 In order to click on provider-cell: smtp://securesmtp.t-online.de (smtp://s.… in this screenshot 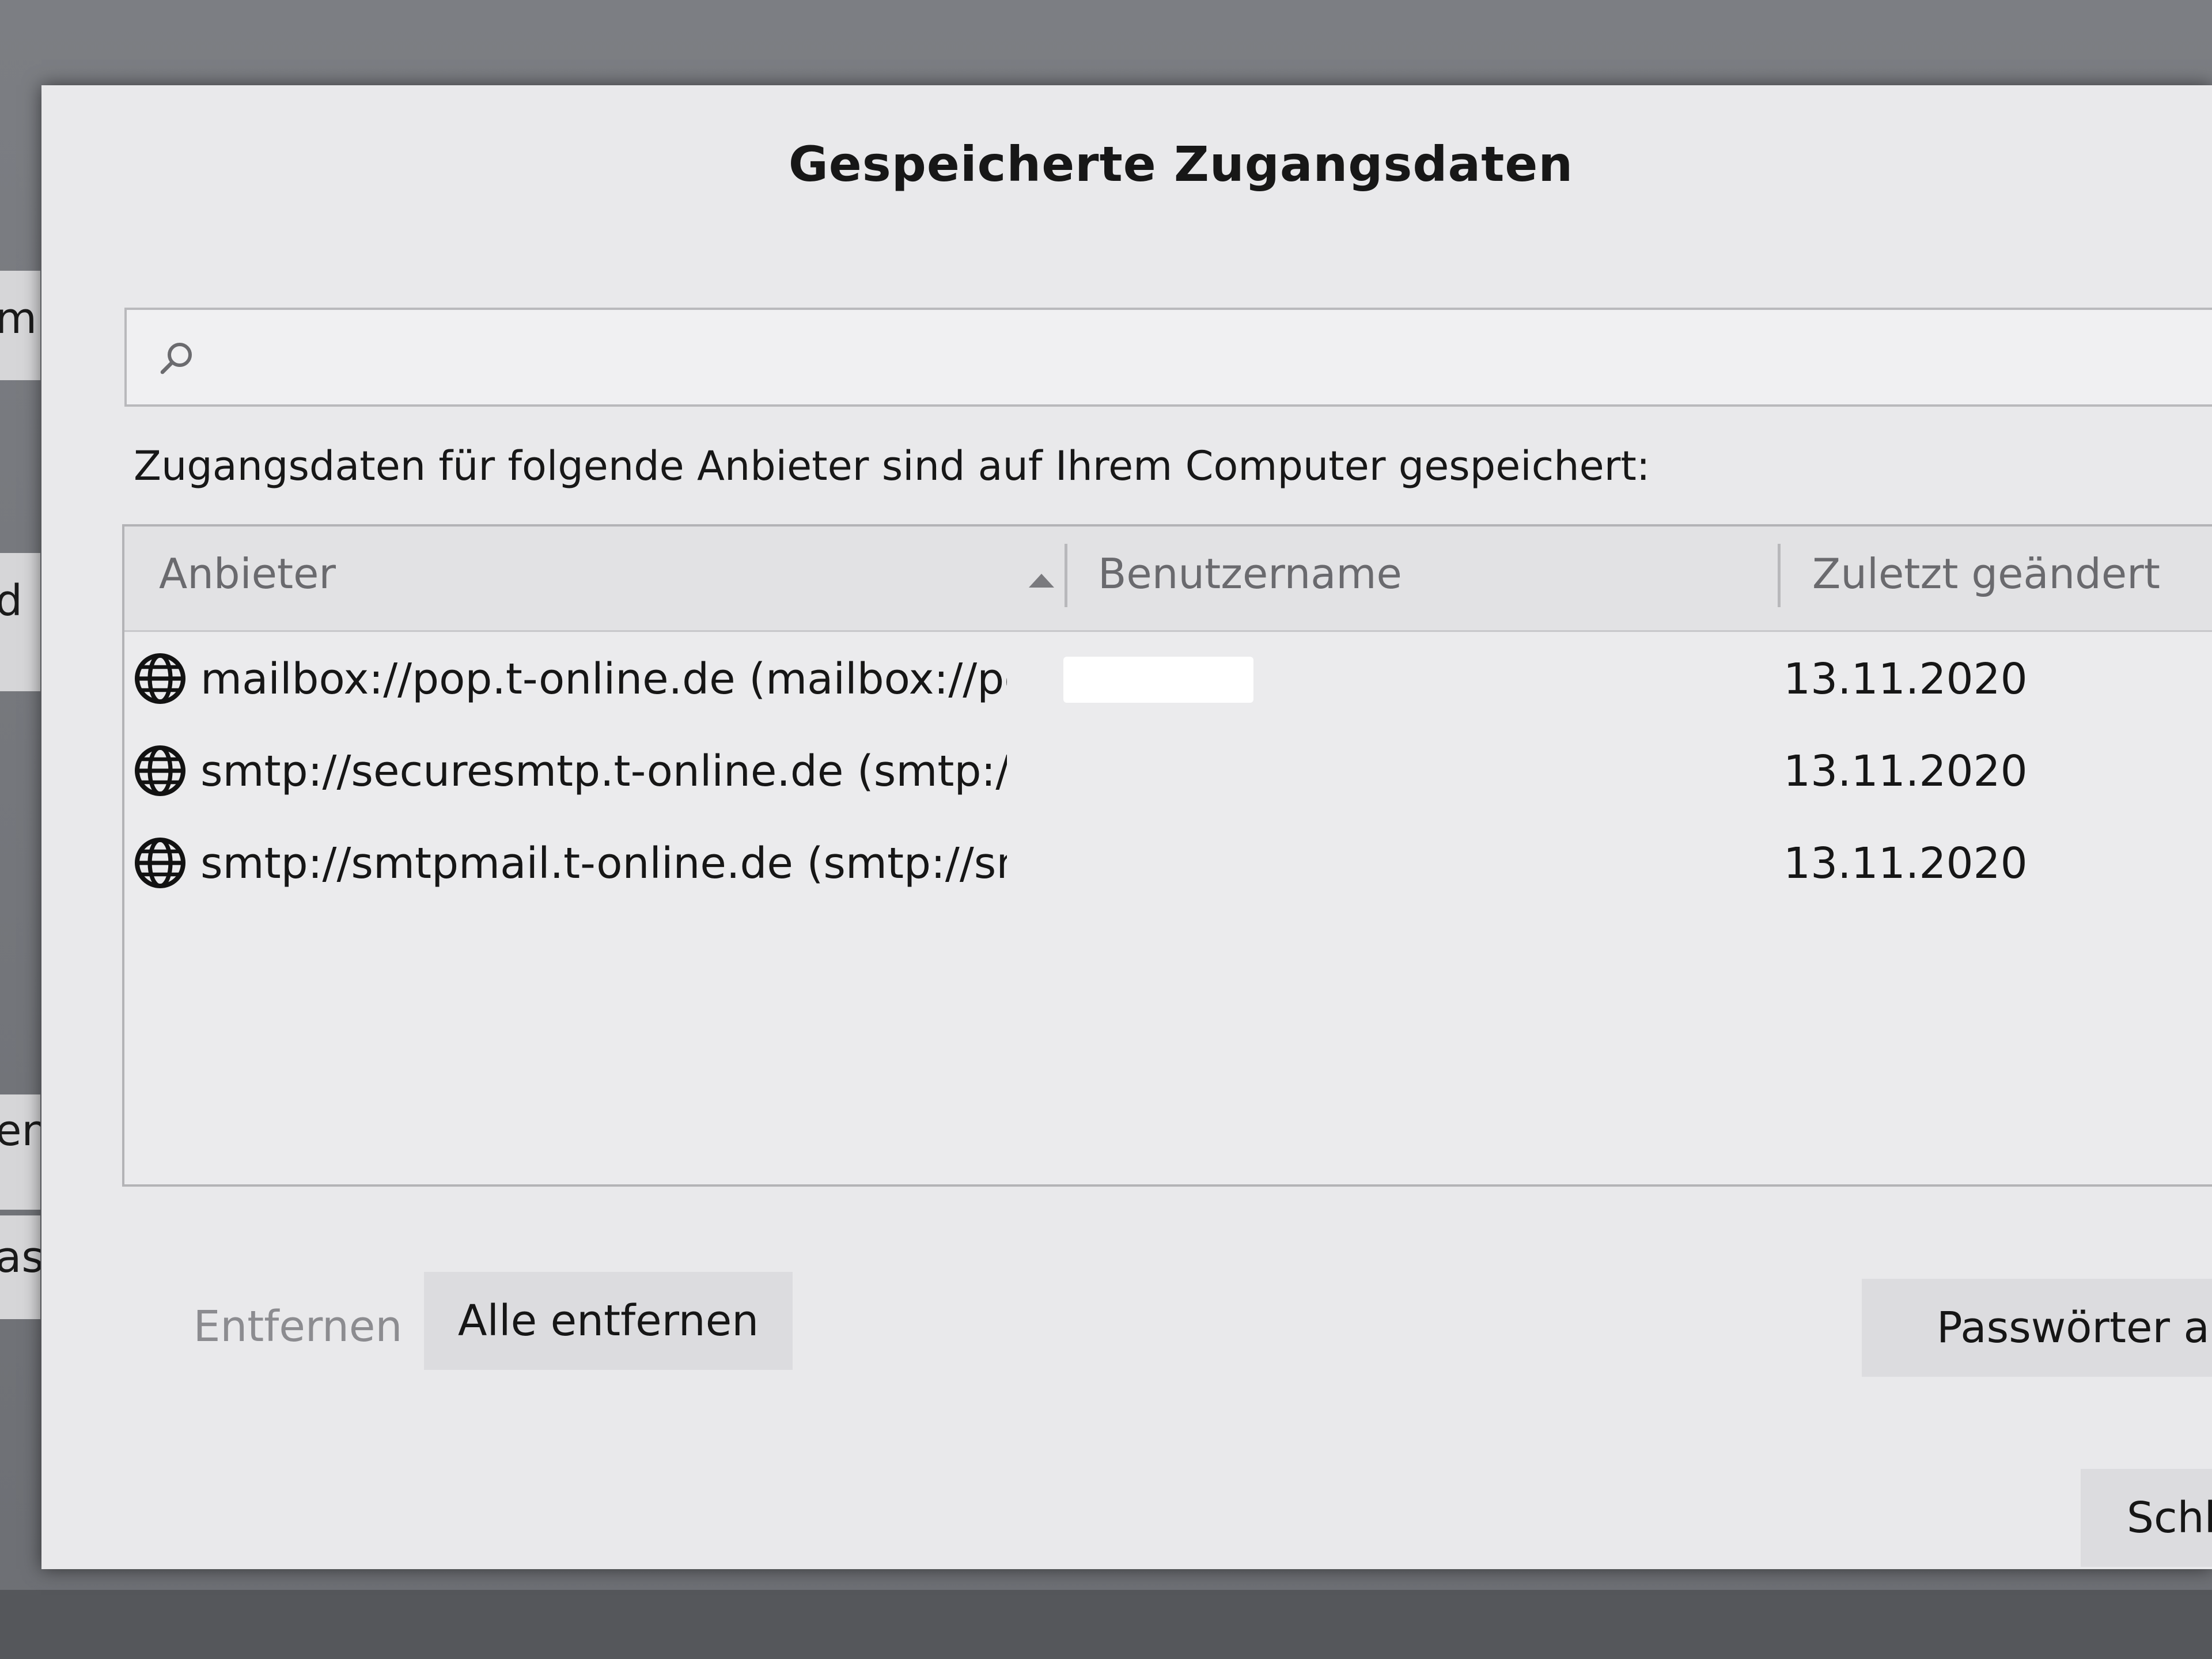, I will do `click(603, 771)`.